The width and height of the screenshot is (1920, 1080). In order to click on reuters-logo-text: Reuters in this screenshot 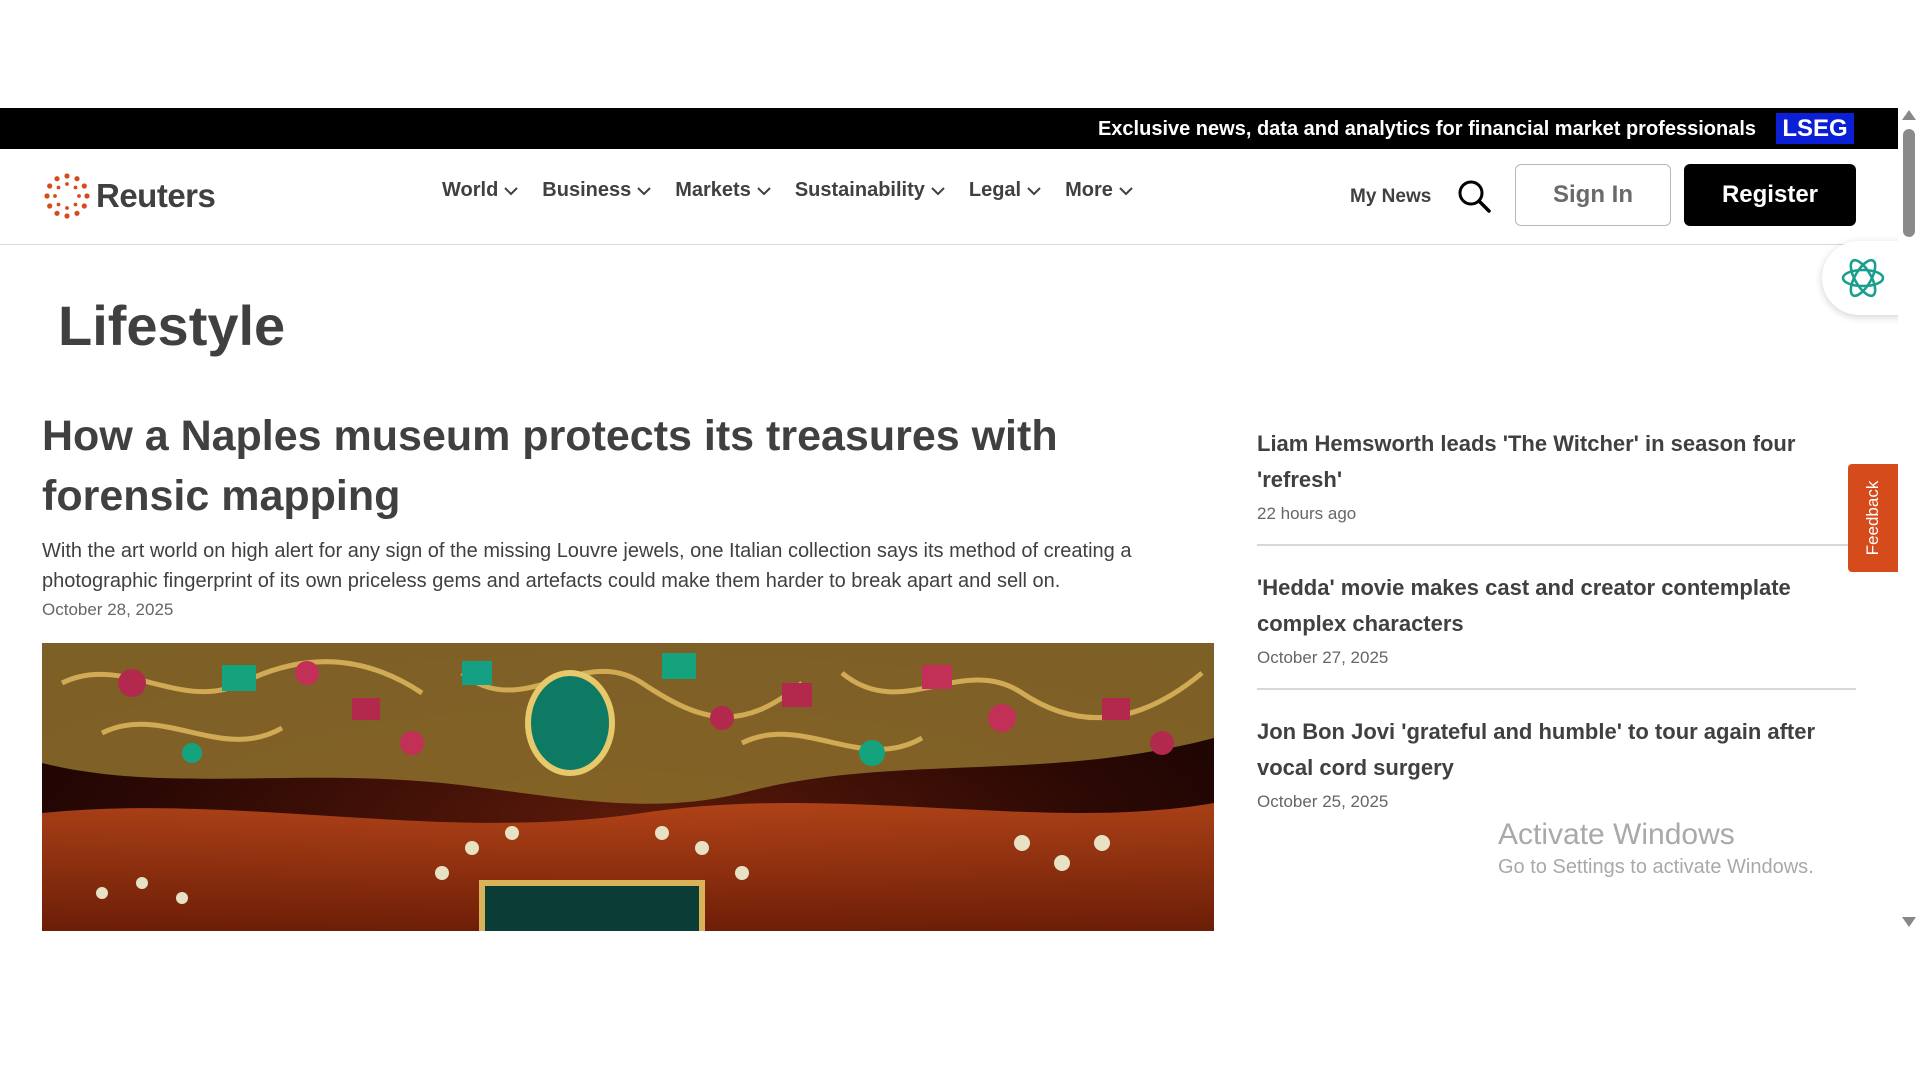, I will do `click(156, 196)`.